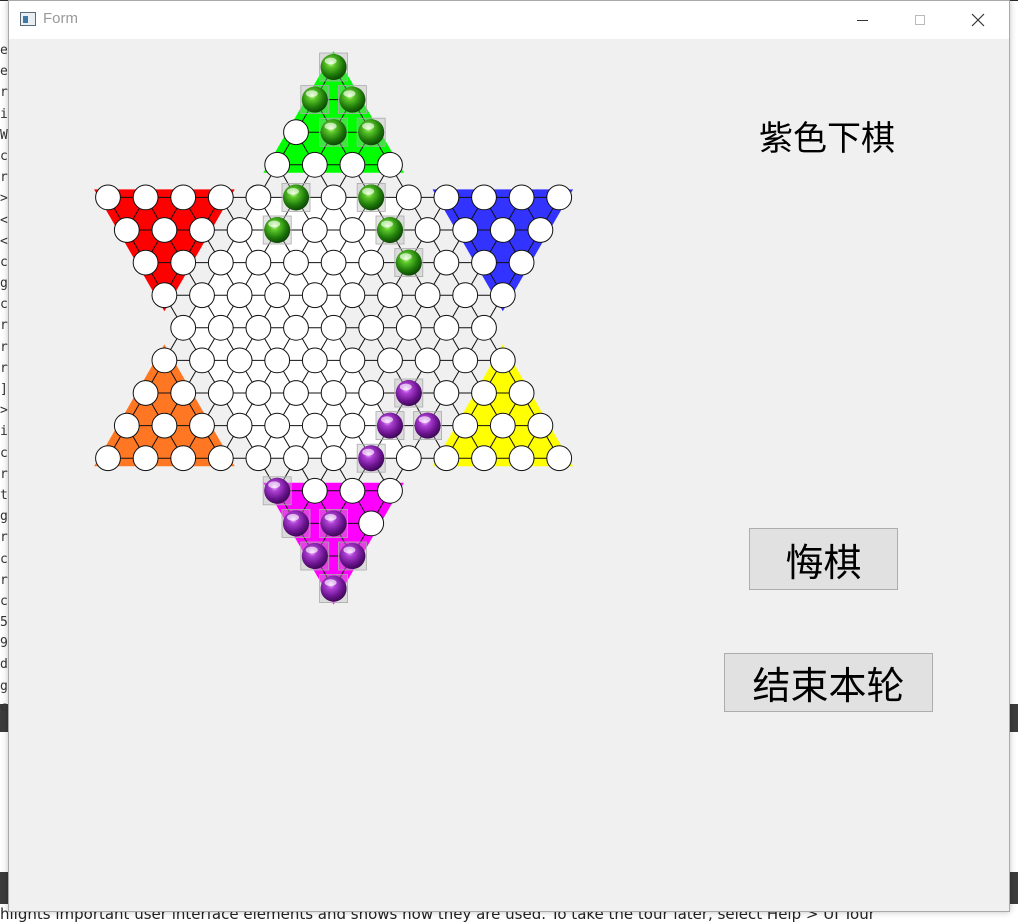 Image resolution: width=1018 pixels, height=922 pixels. I want to click on undo-move-button: 悔棋, so click(823, 559).